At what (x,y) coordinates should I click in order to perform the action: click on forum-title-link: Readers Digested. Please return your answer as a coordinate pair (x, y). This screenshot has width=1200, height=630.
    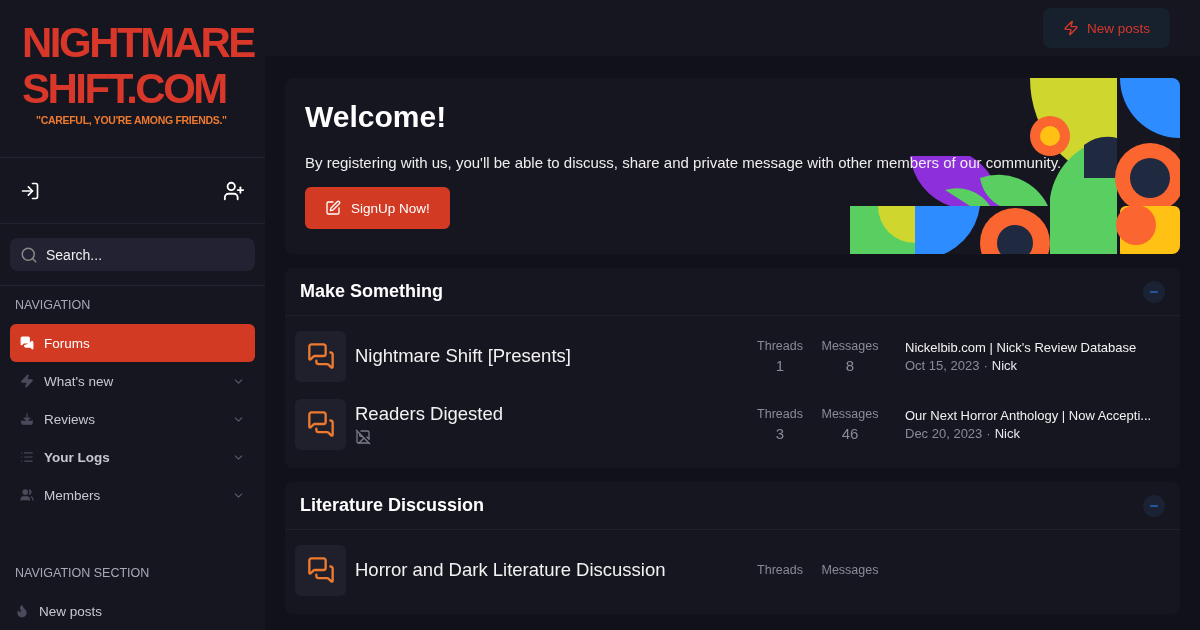
    Looking at the image, I should click on (552, 414).